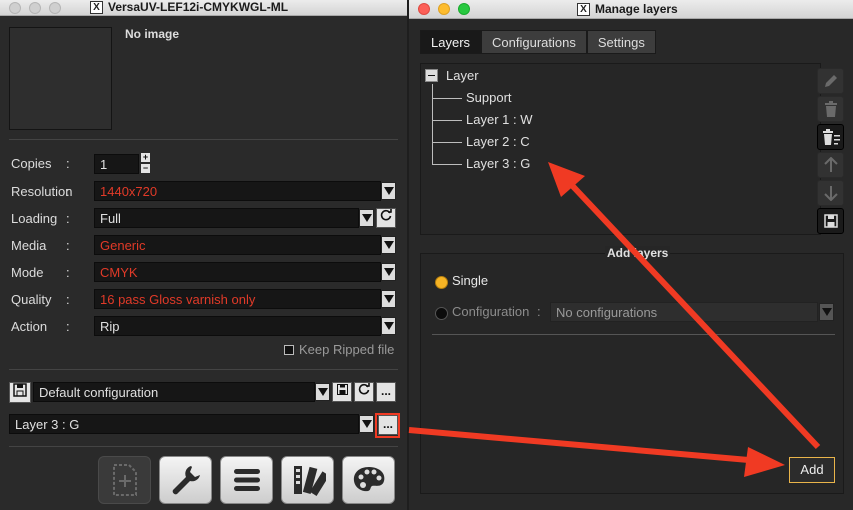  I want to click on tab-settings: Settings, so click(621, 42).